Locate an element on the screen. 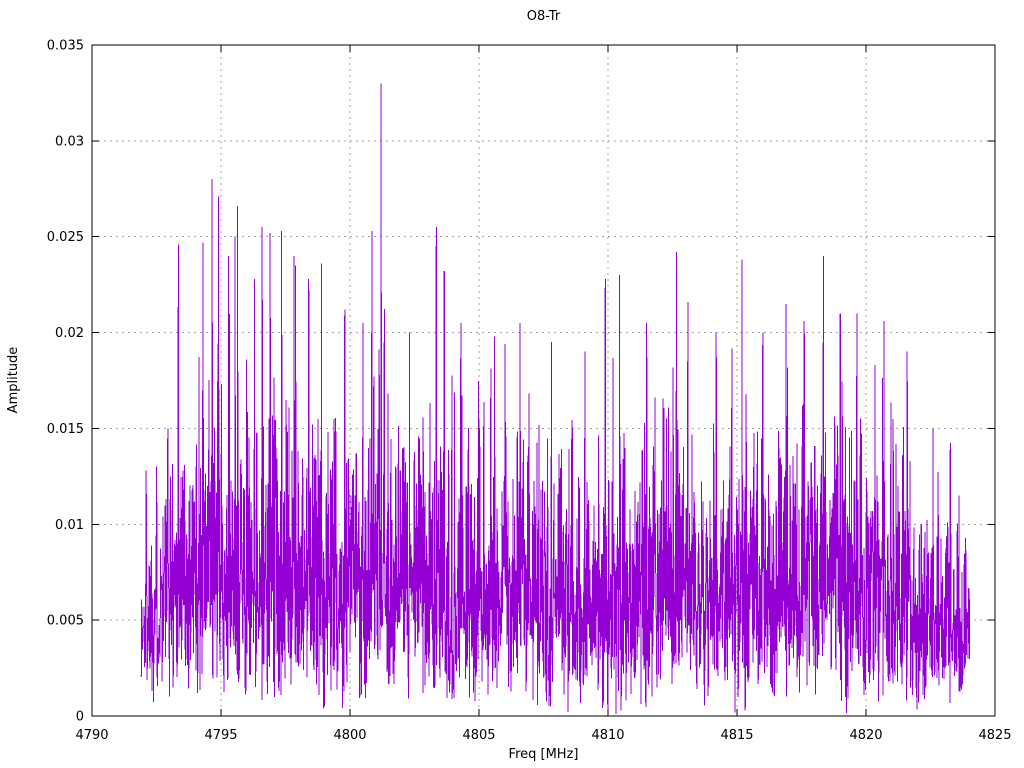  x-tick-label: 4815 is located at coordinates (736, 735).